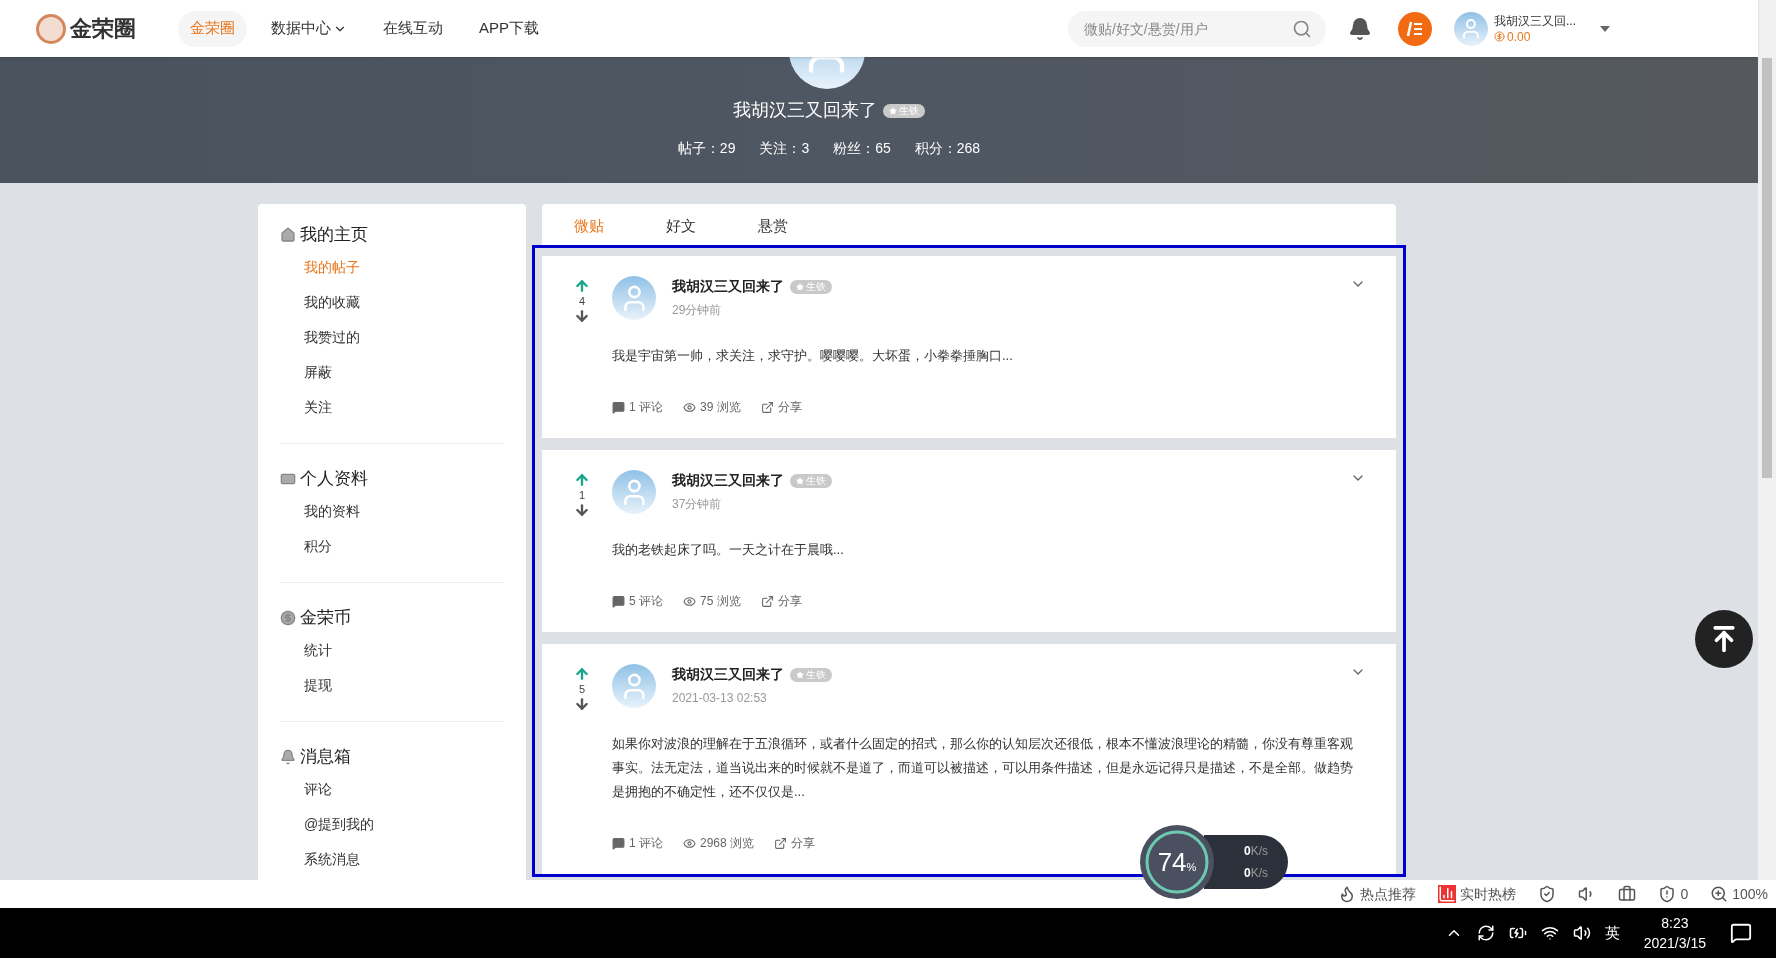  I want to click on vote-count: 4, so click(582, 301).